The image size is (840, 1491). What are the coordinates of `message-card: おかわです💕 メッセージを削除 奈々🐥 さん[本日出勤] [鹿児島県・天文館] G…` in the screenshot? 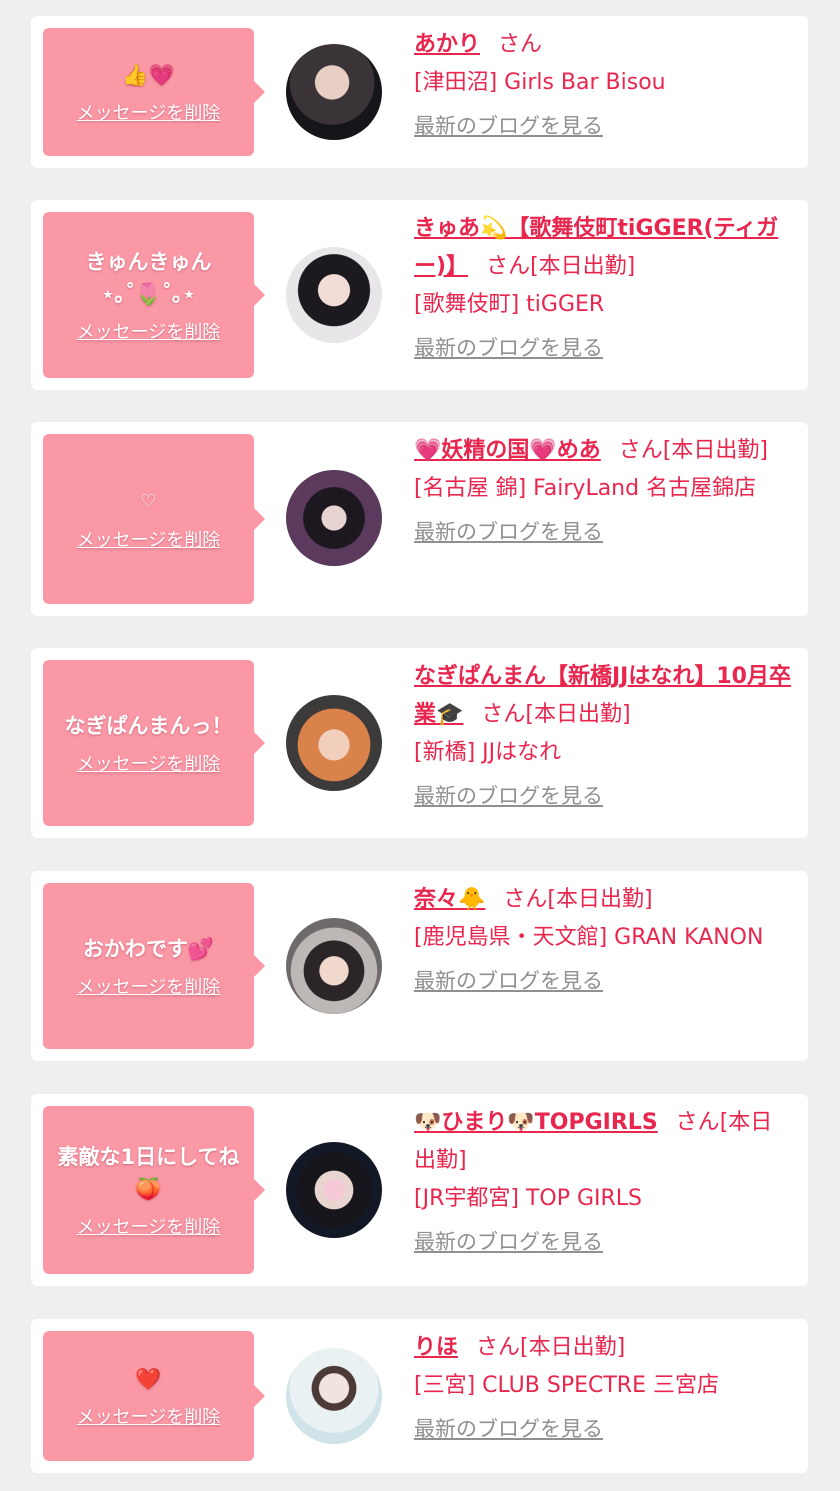 It's located at (419, 966).